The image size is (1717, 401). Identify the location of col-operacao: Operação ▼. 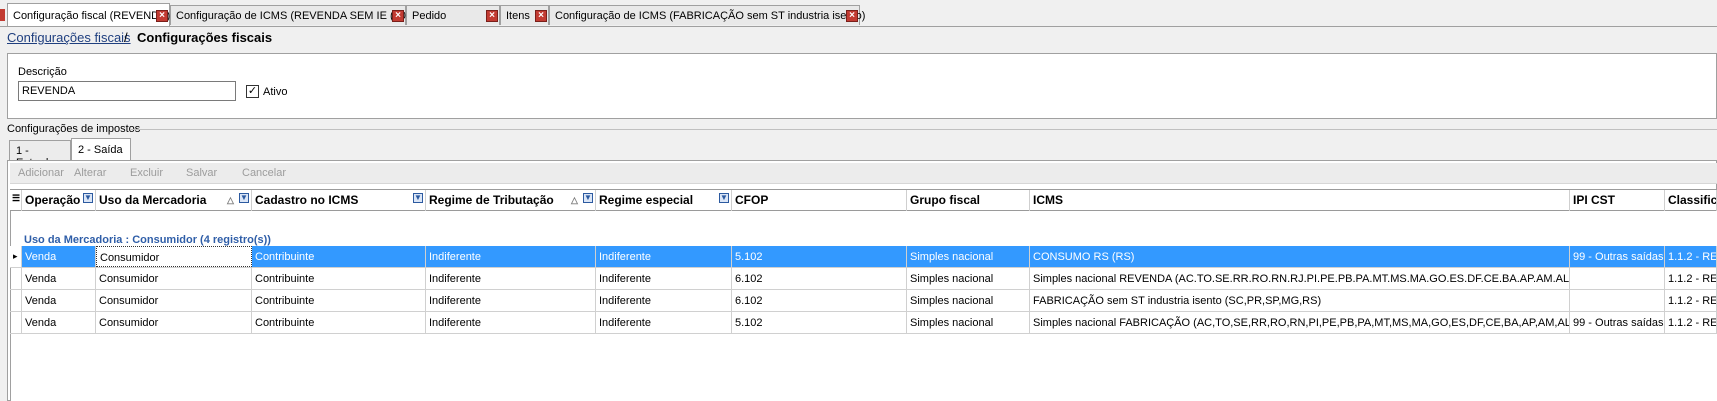
(59, 200).